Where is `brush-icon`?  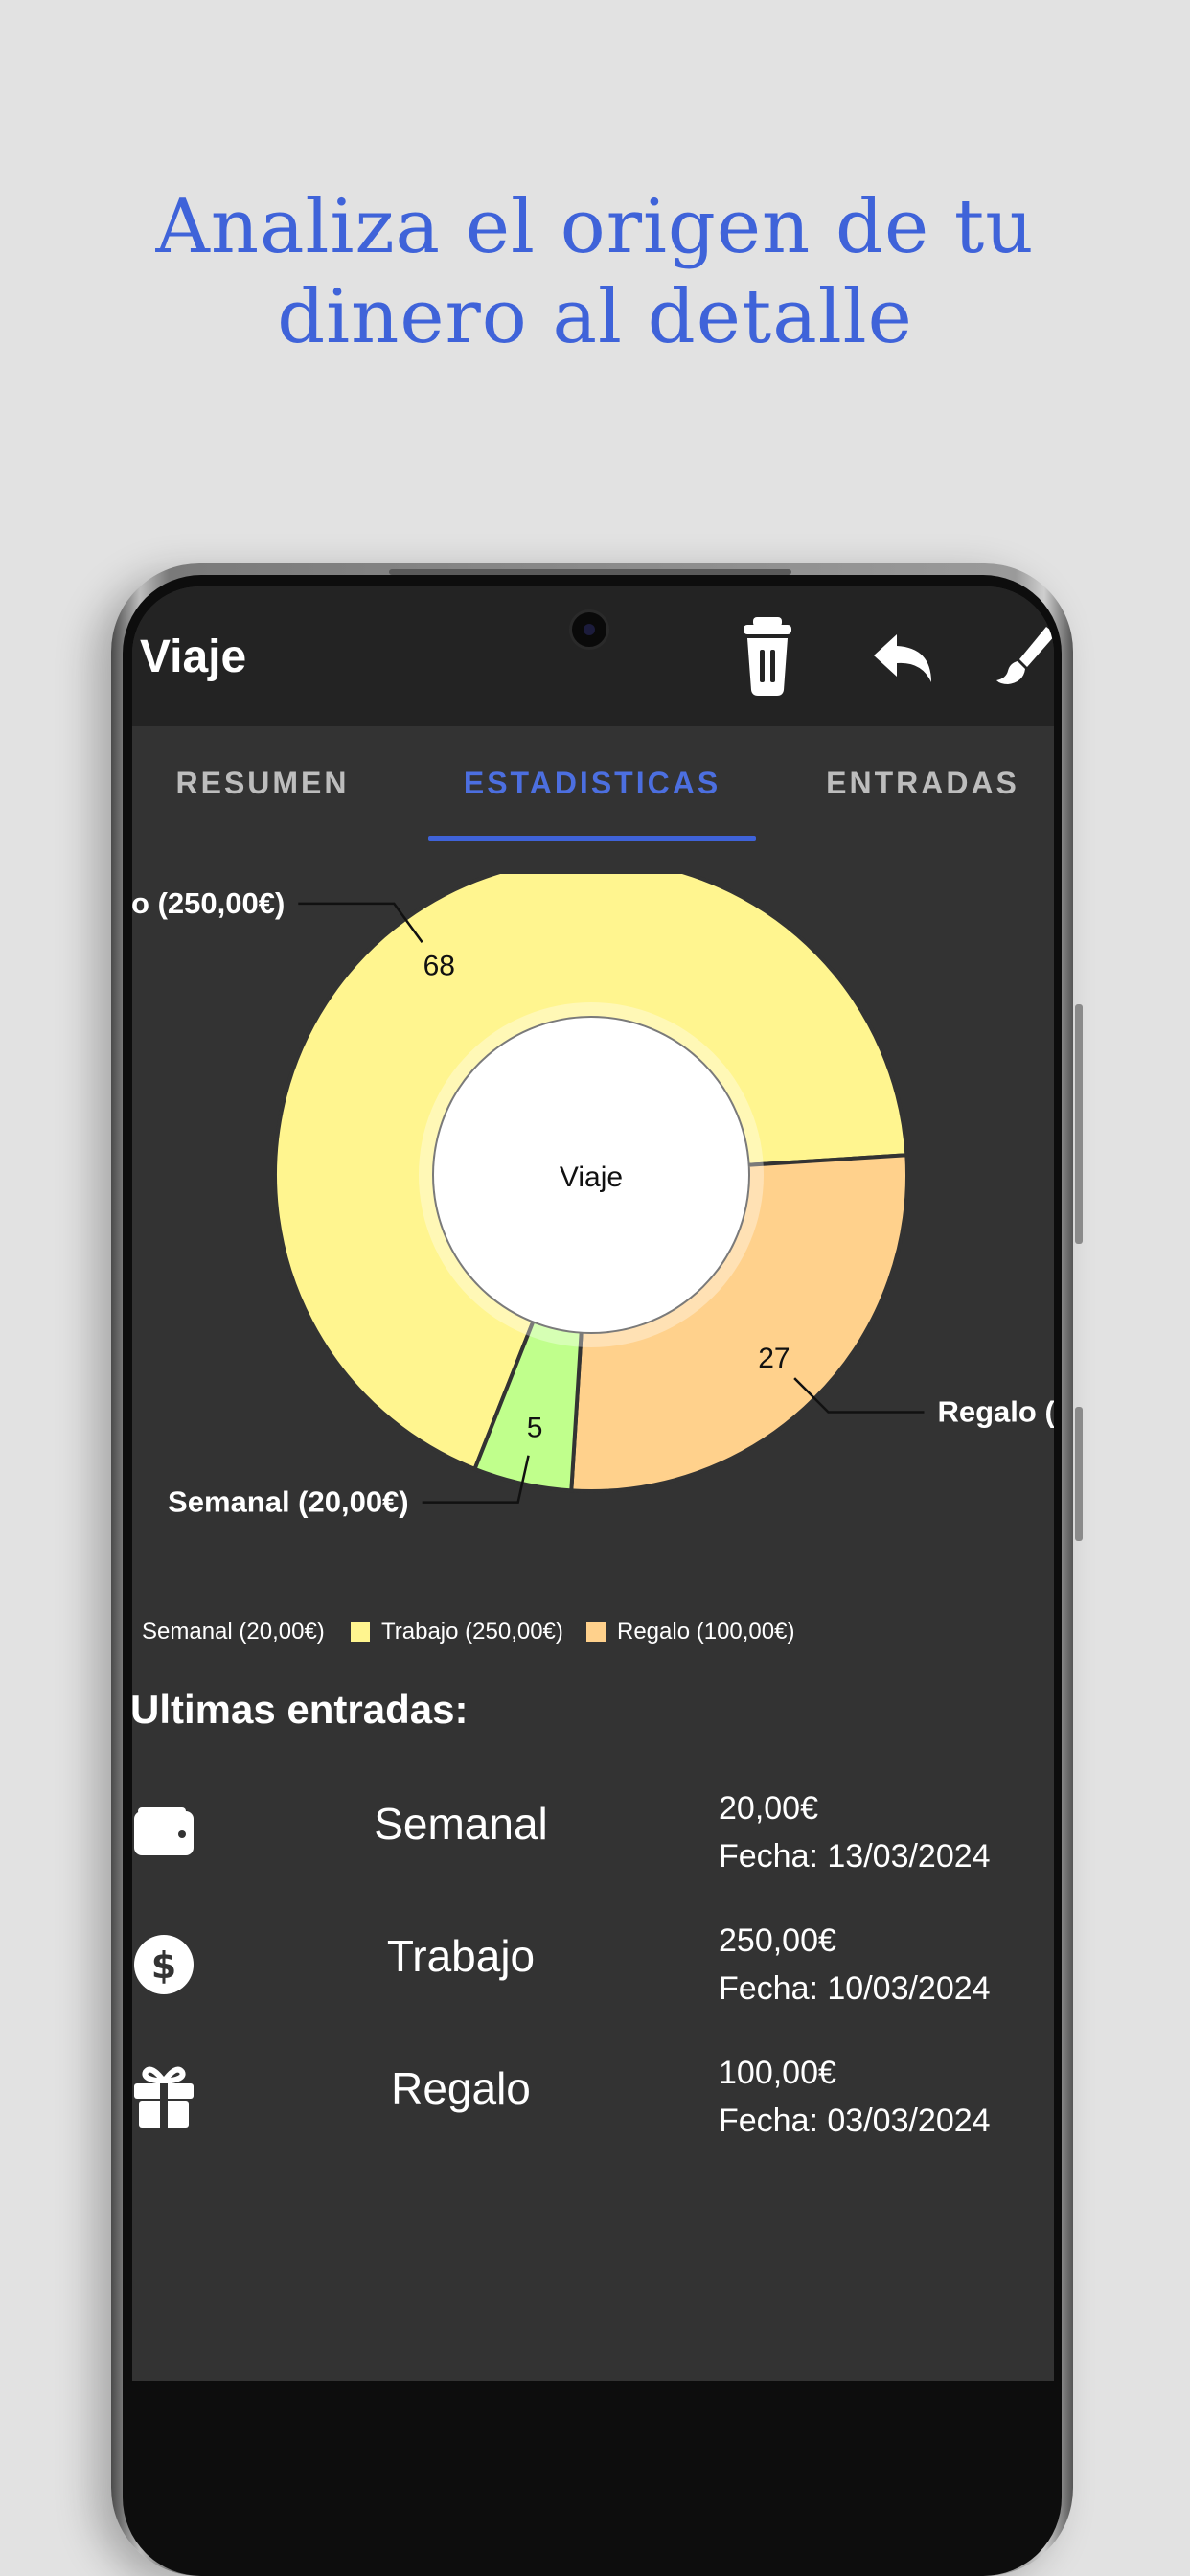
brush-icon is located at coordinates (1021, 656).